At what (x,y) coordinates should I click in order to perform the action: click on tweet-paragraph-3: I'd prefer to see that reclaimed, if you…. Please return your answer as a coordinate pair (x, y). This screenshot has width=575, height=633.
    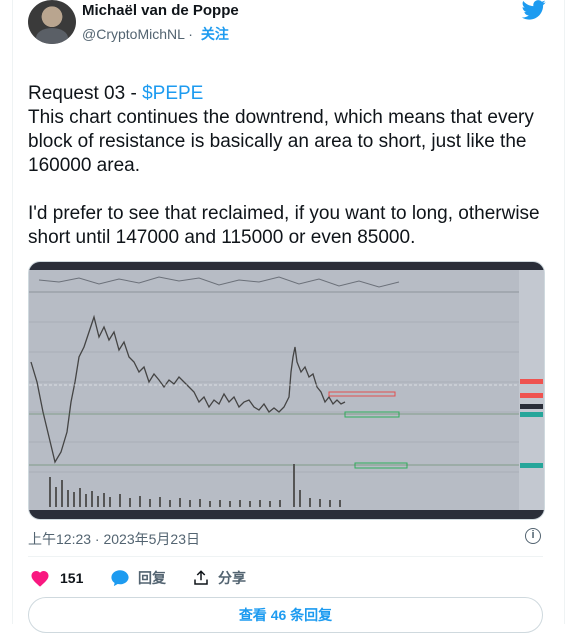
    Looking at the image, I should click on (284, 225).